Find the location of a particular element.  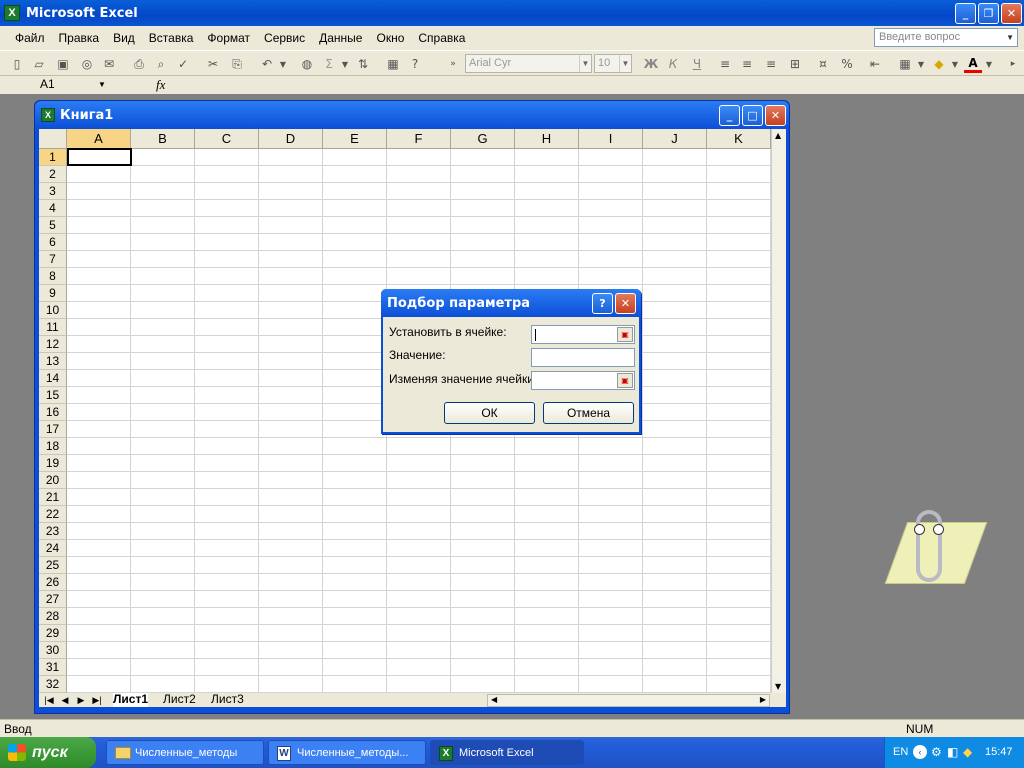

menu-help: Справка is located at coordinates (441, 38).